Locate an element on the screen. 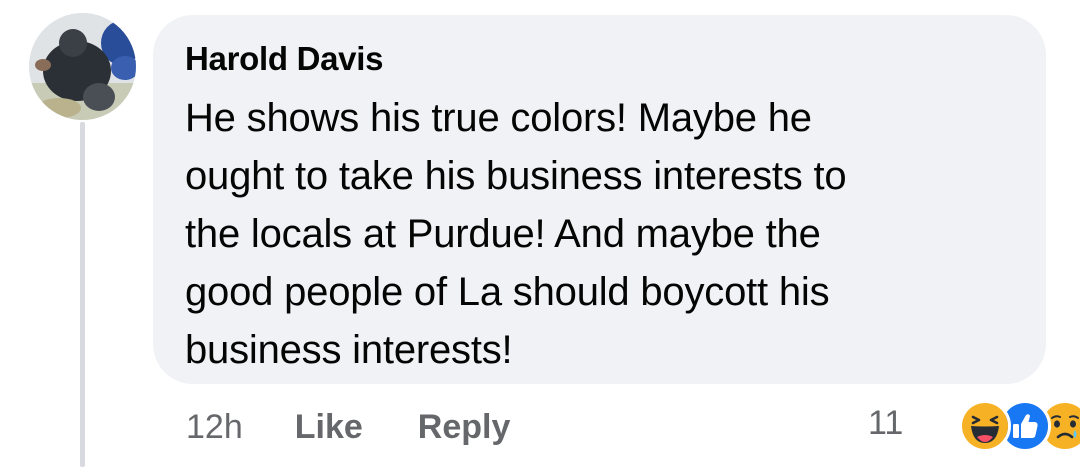 Image resolution: width=1080 pixels, height=467 pixels. reaction-count: 11 is located at coordinates (886, 422).